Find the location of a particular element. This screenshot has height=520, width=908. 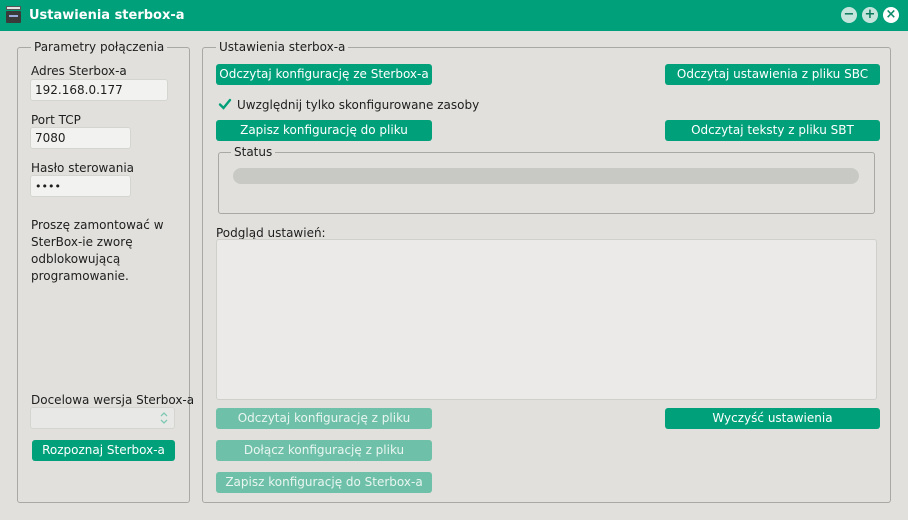

minimize-button: − is located at coordinates (849, 15).